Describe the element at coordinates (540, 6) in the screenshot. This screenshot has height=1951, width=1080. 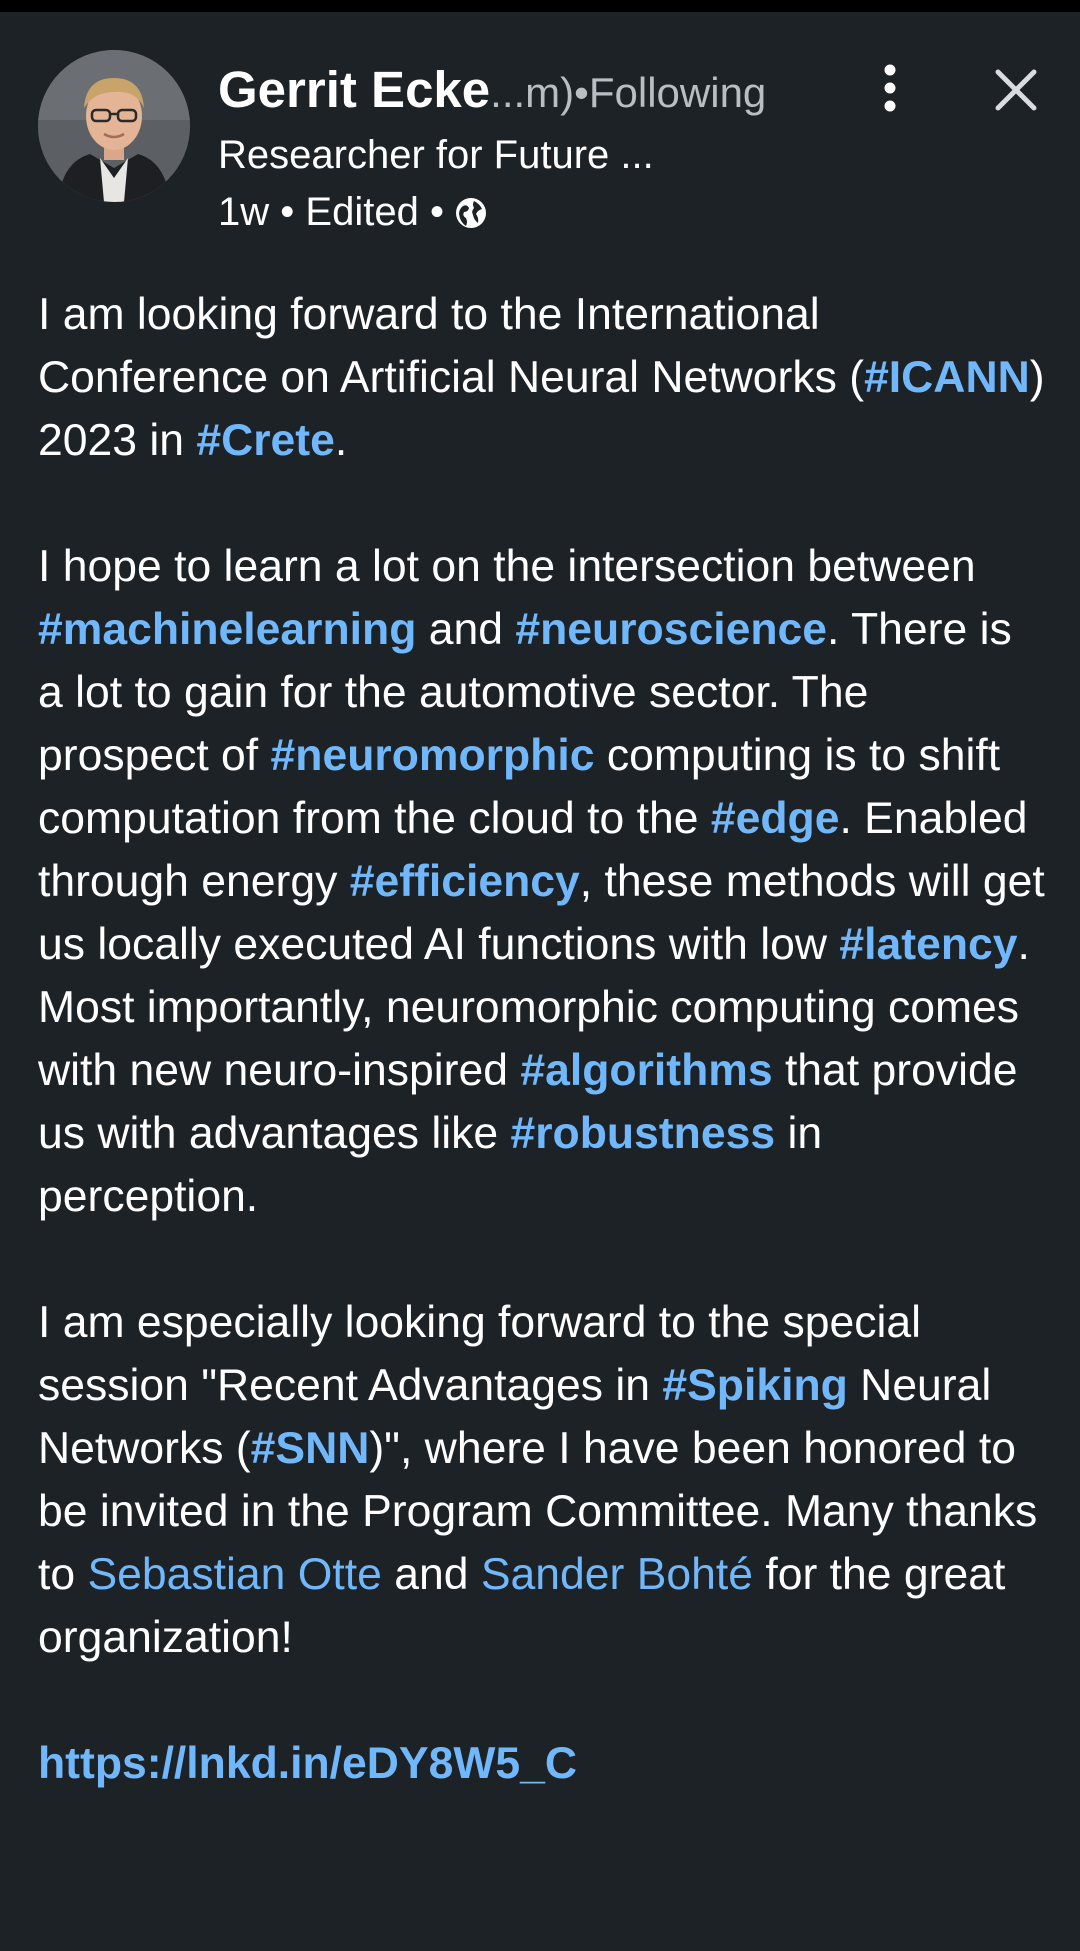
I see `status-bar-strip` at that location.